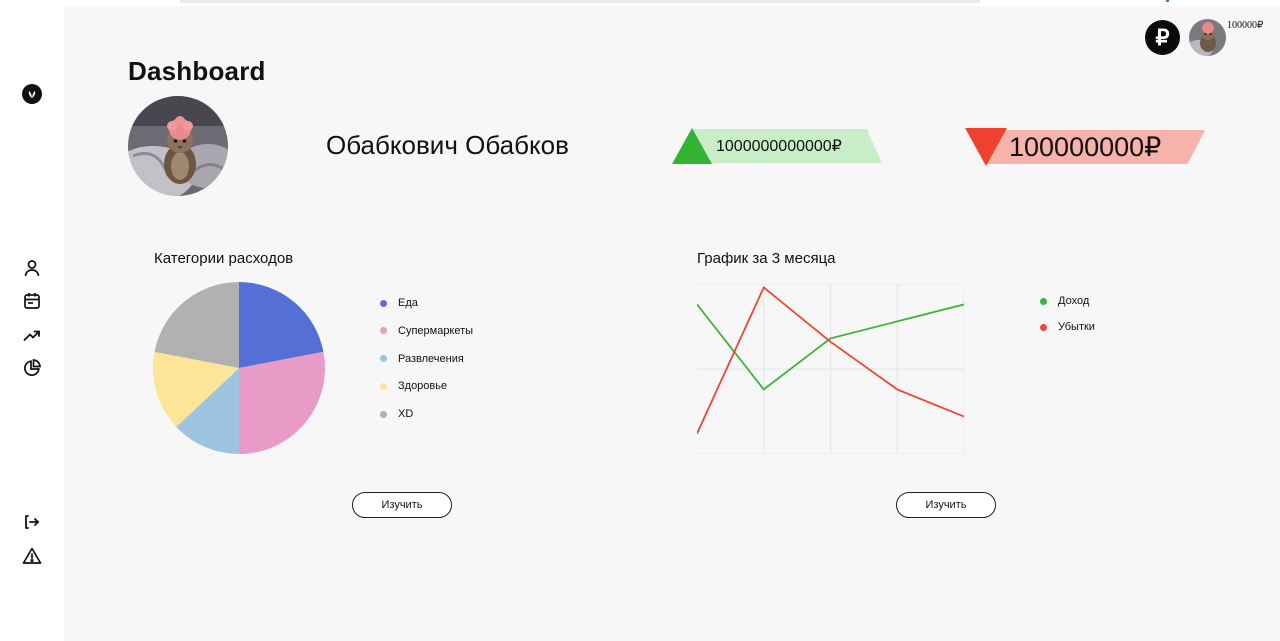  I want to click on legend-label: Здоровье, so click(423, 386).